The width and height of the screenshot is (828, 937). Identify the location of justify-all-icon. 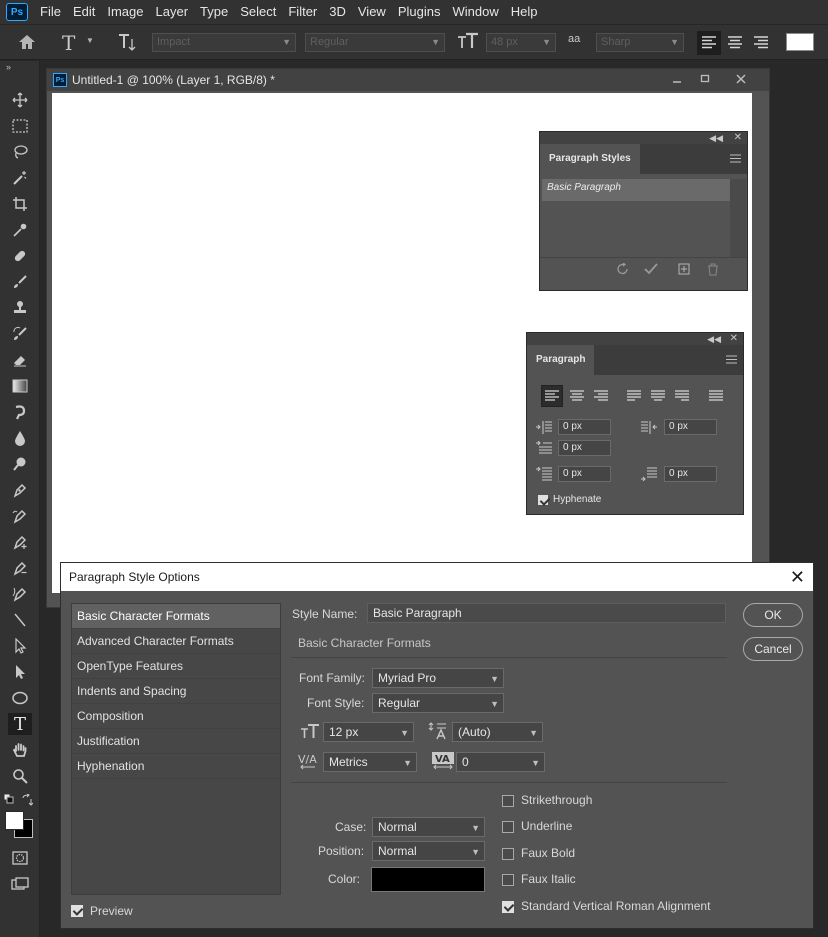
(716, 396).